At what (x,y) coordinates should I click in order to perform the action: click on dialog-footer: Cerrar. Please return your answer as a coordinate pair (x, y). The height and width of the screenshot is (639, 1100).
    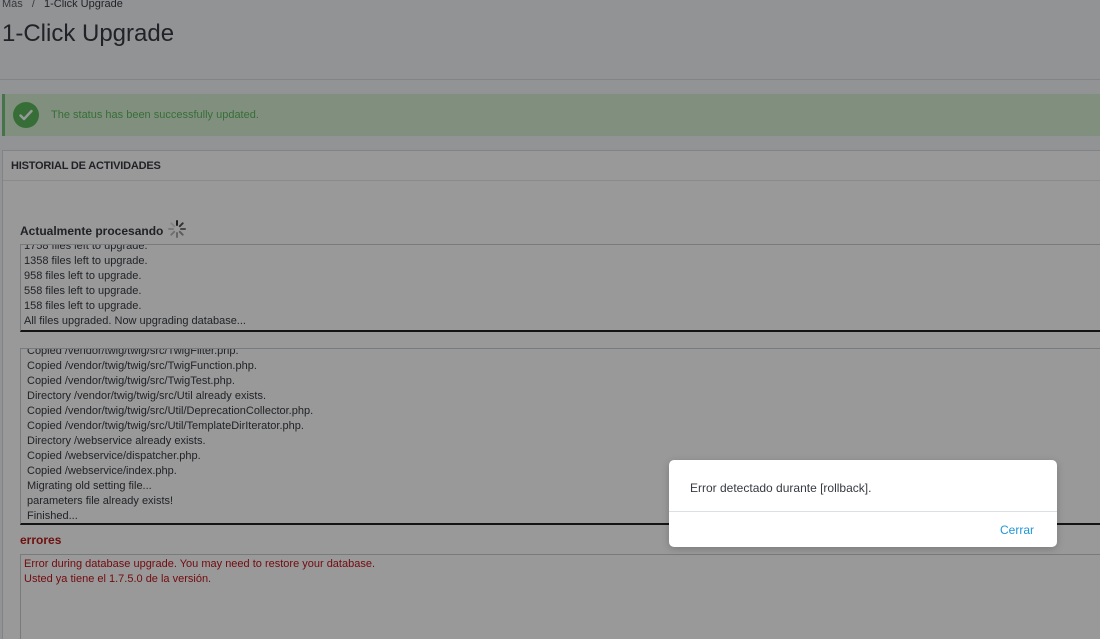
    Looking at the image, I should click on (863, 529).